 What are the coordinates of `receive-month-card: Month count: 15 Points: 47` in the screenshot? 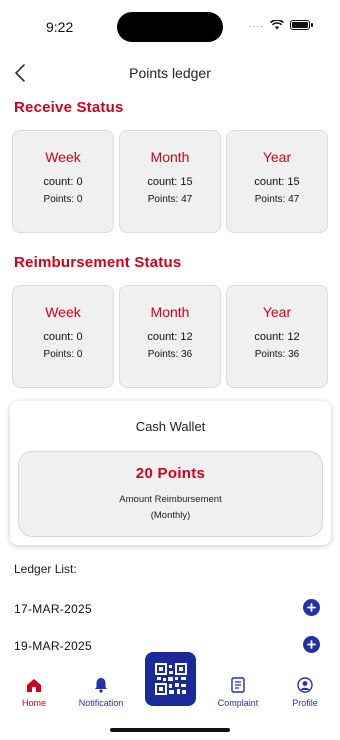 It's located at (170, 181).